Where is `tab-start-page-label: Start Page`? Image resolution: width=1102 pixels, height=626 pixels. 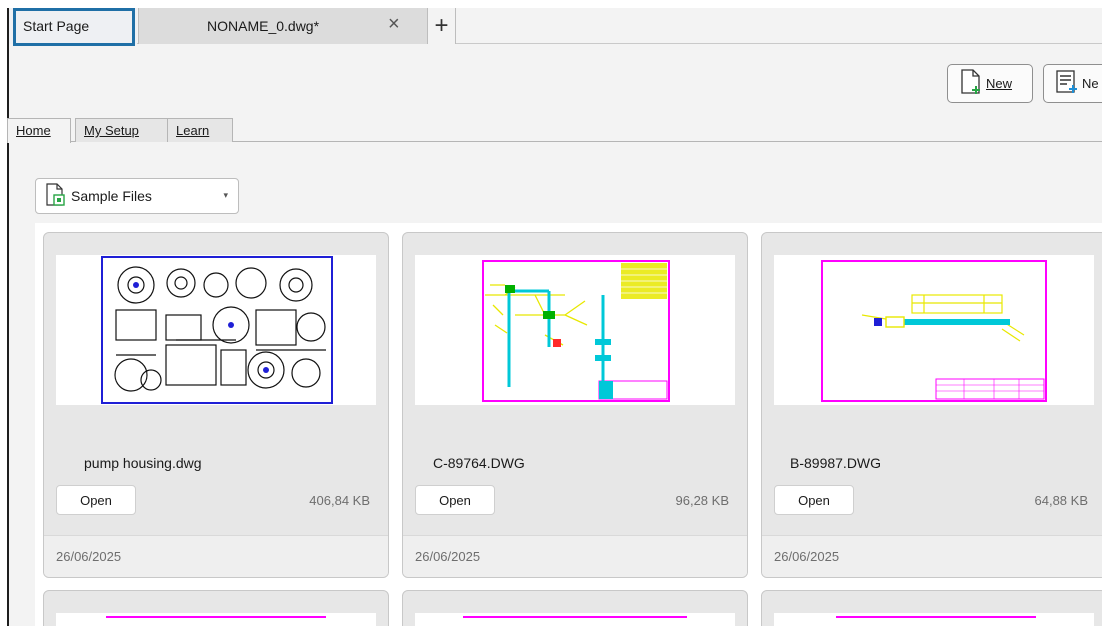 tab-start-page-label: Start Page is located at coordinates (56, 26).